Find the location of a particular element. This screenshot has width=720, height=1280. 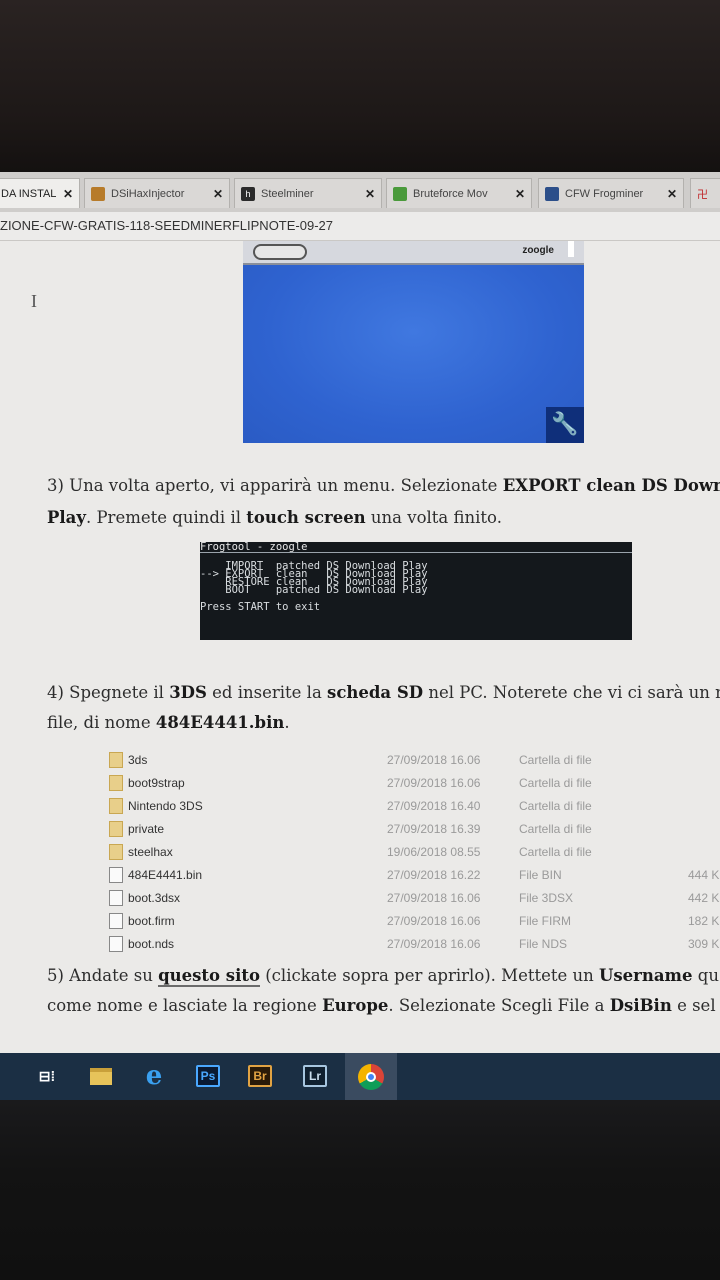

step4-text: nel PC. Noterete che vi ci sarà un n is located at coordinates (571, 692).